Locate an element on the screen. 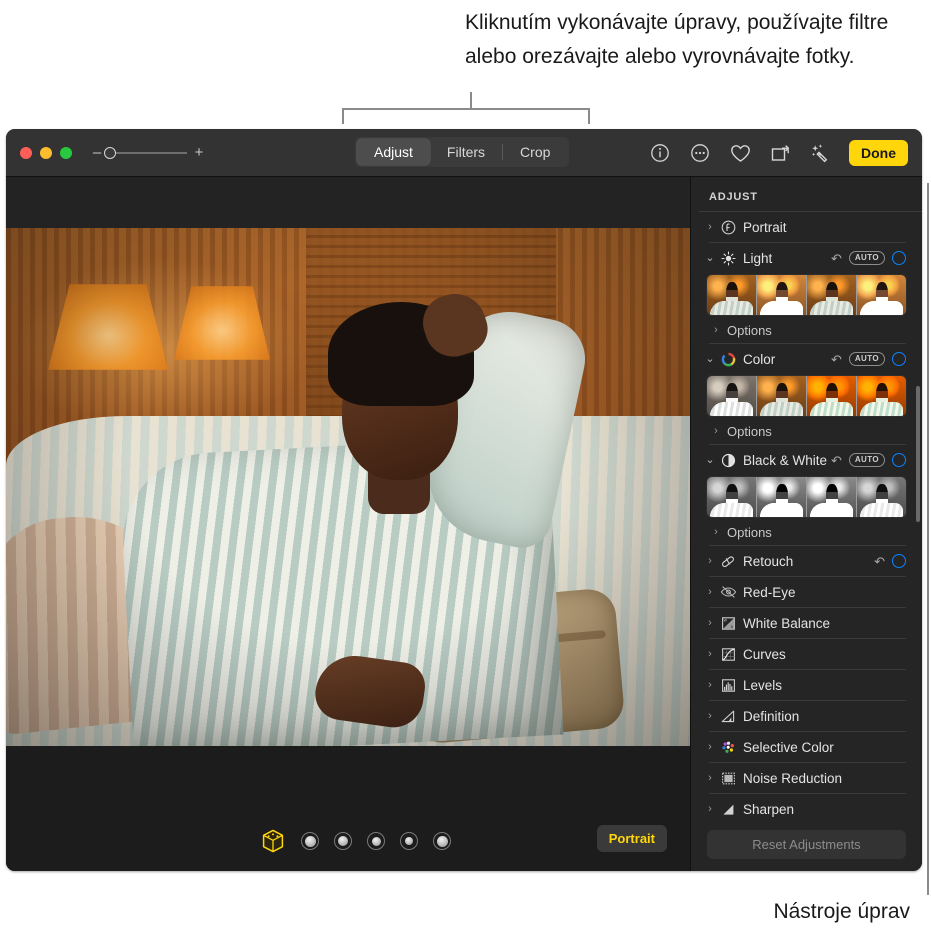 The height and width of the screenshot is (936, 931). auto-enhance-icon is located at coordinates (820, 153).